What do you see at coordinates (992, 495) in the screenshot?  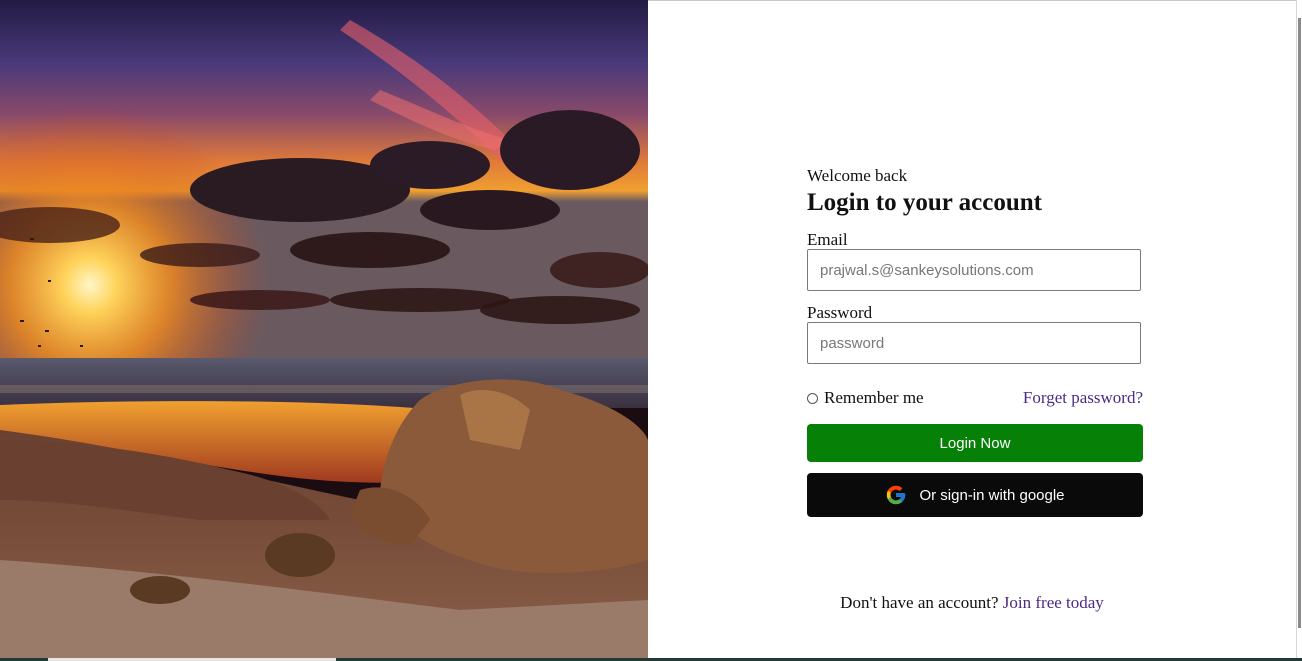 I see `google-button-label: Or sign-in with google` at bounding box center [992, 495].